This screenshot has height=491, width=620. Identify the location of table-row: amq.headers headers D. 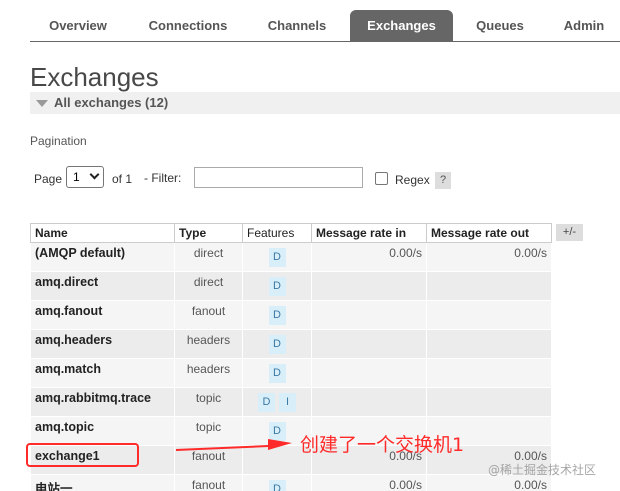
(291, 344).